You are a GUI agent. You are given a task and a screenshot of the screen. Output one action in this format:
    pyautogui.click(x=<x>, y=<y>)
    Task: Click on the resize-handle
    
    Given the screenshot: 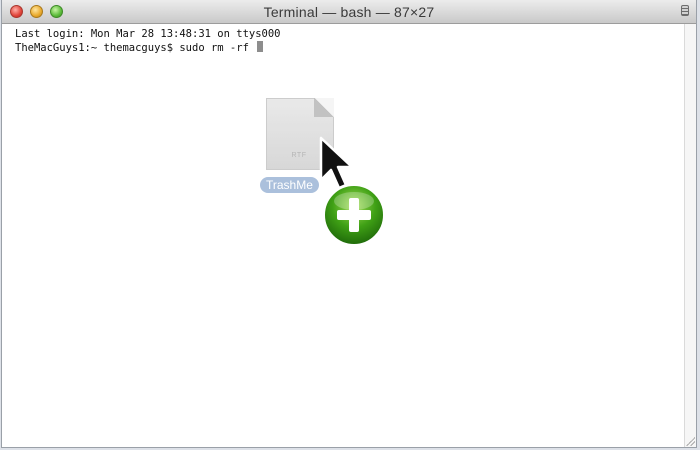 What is the action you would take?
    pyautogui.click(x=690, y=441)
    